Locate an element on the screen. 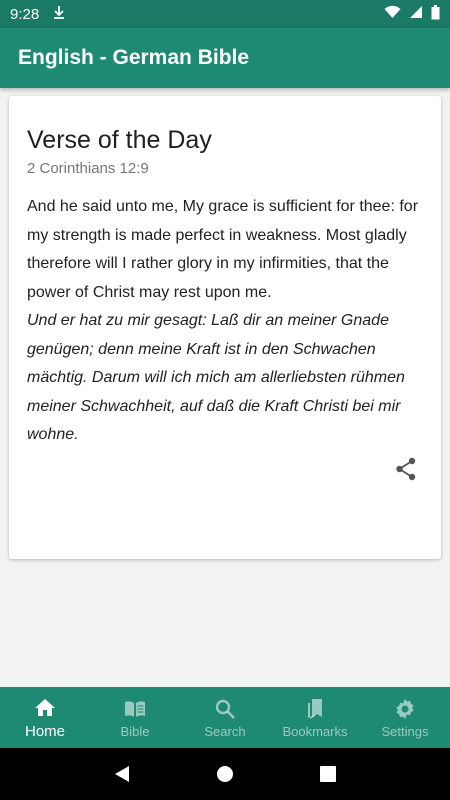 This screenshot has width=450, height=800. gear-icon is located at coordinates (405, 708).